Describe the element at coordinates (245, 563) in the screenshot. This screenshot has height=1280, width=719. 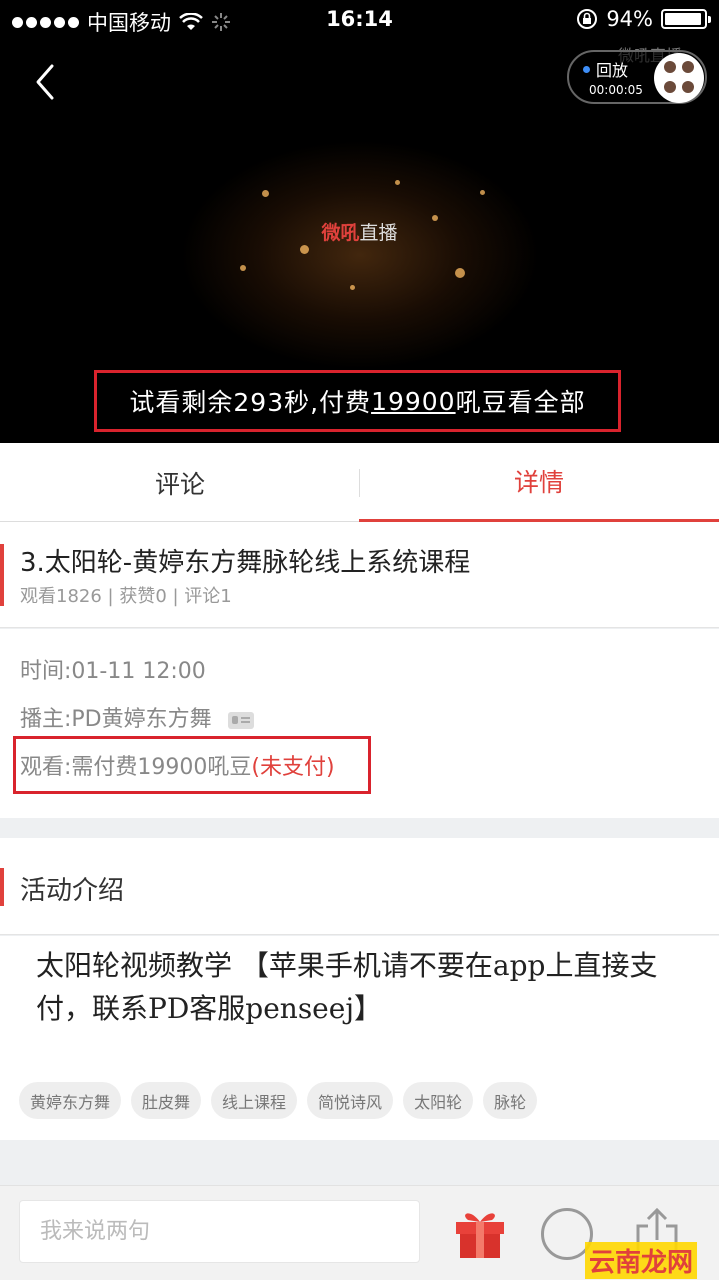
I see `event-title: 3.太阳轮-黄婷东方舞脉轮线上系统课程` at that location.